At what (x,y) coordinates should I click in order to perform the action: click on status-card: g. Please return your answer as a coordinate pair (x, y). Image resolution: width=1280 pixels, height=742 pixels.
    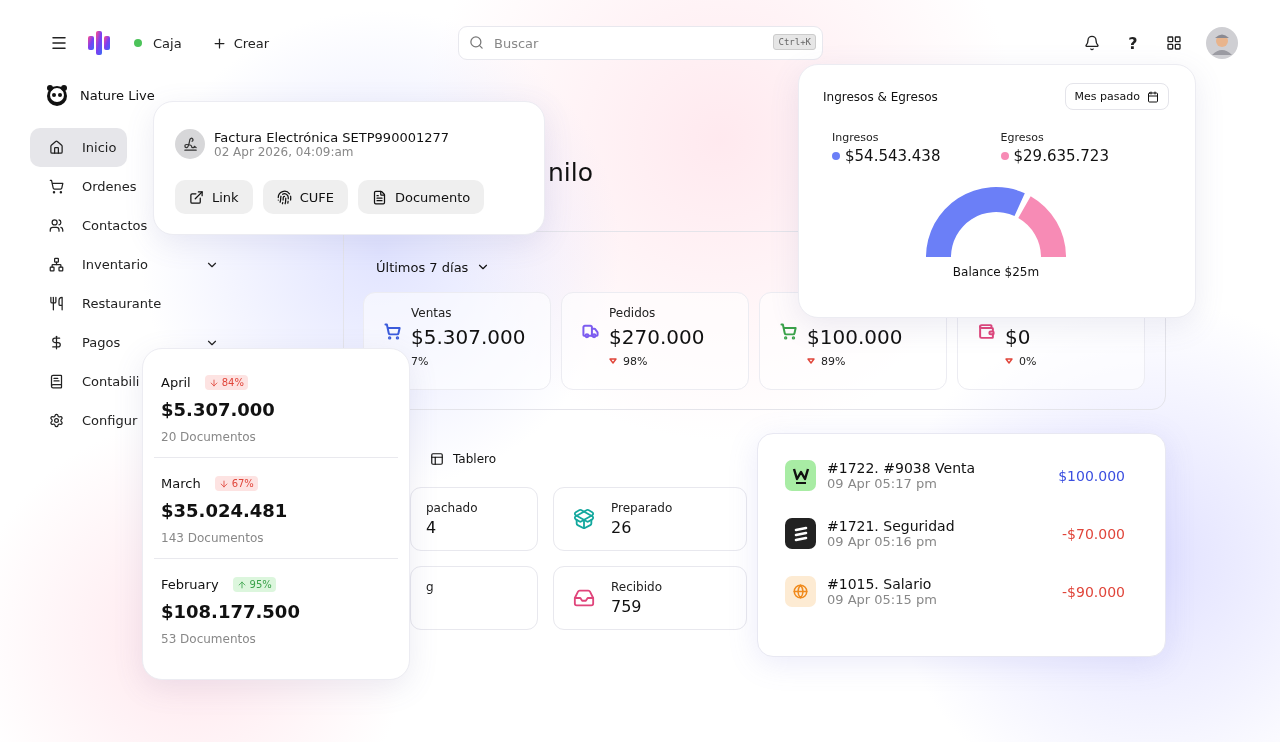
    Looking at the image, I should click on (474, 598).